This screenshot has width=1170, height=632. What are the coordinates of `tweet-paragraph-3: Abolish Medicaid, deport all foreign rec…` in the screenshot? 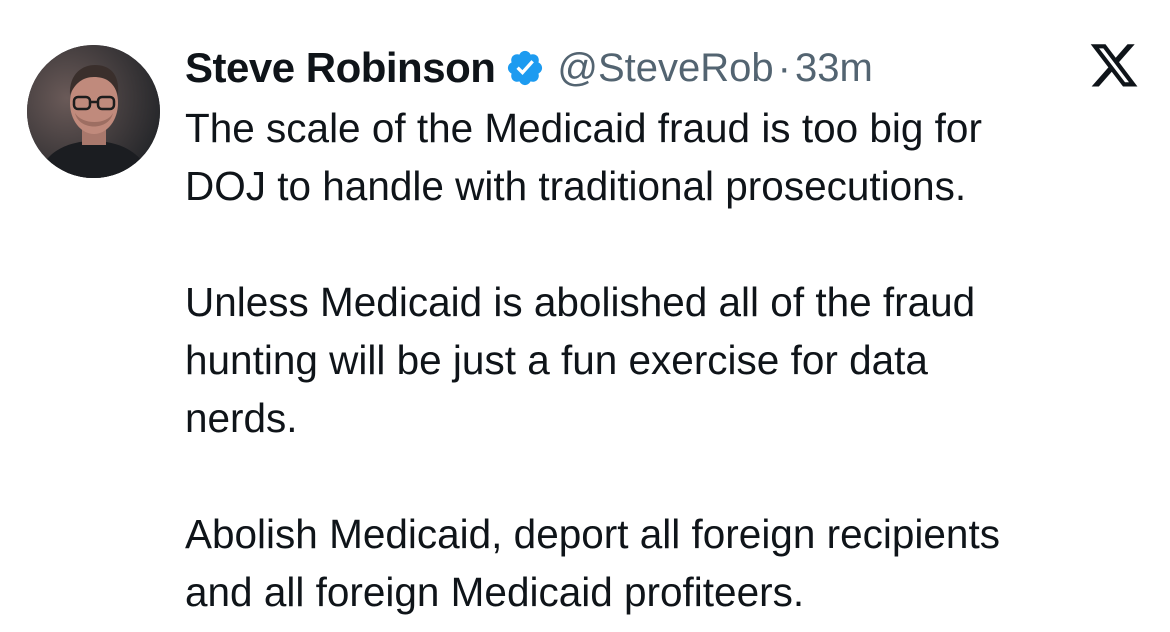 It's located at (592, 563).